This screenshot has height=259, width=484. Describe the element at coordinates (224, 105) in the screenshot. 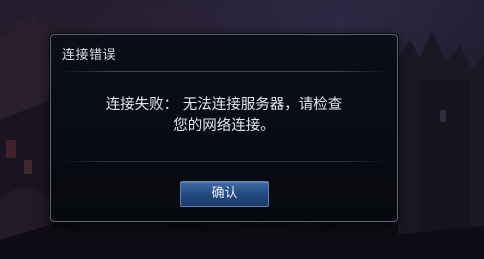

I see `error-message-line-1: 连接失败： 无法连接服务器，请检查` at that location.